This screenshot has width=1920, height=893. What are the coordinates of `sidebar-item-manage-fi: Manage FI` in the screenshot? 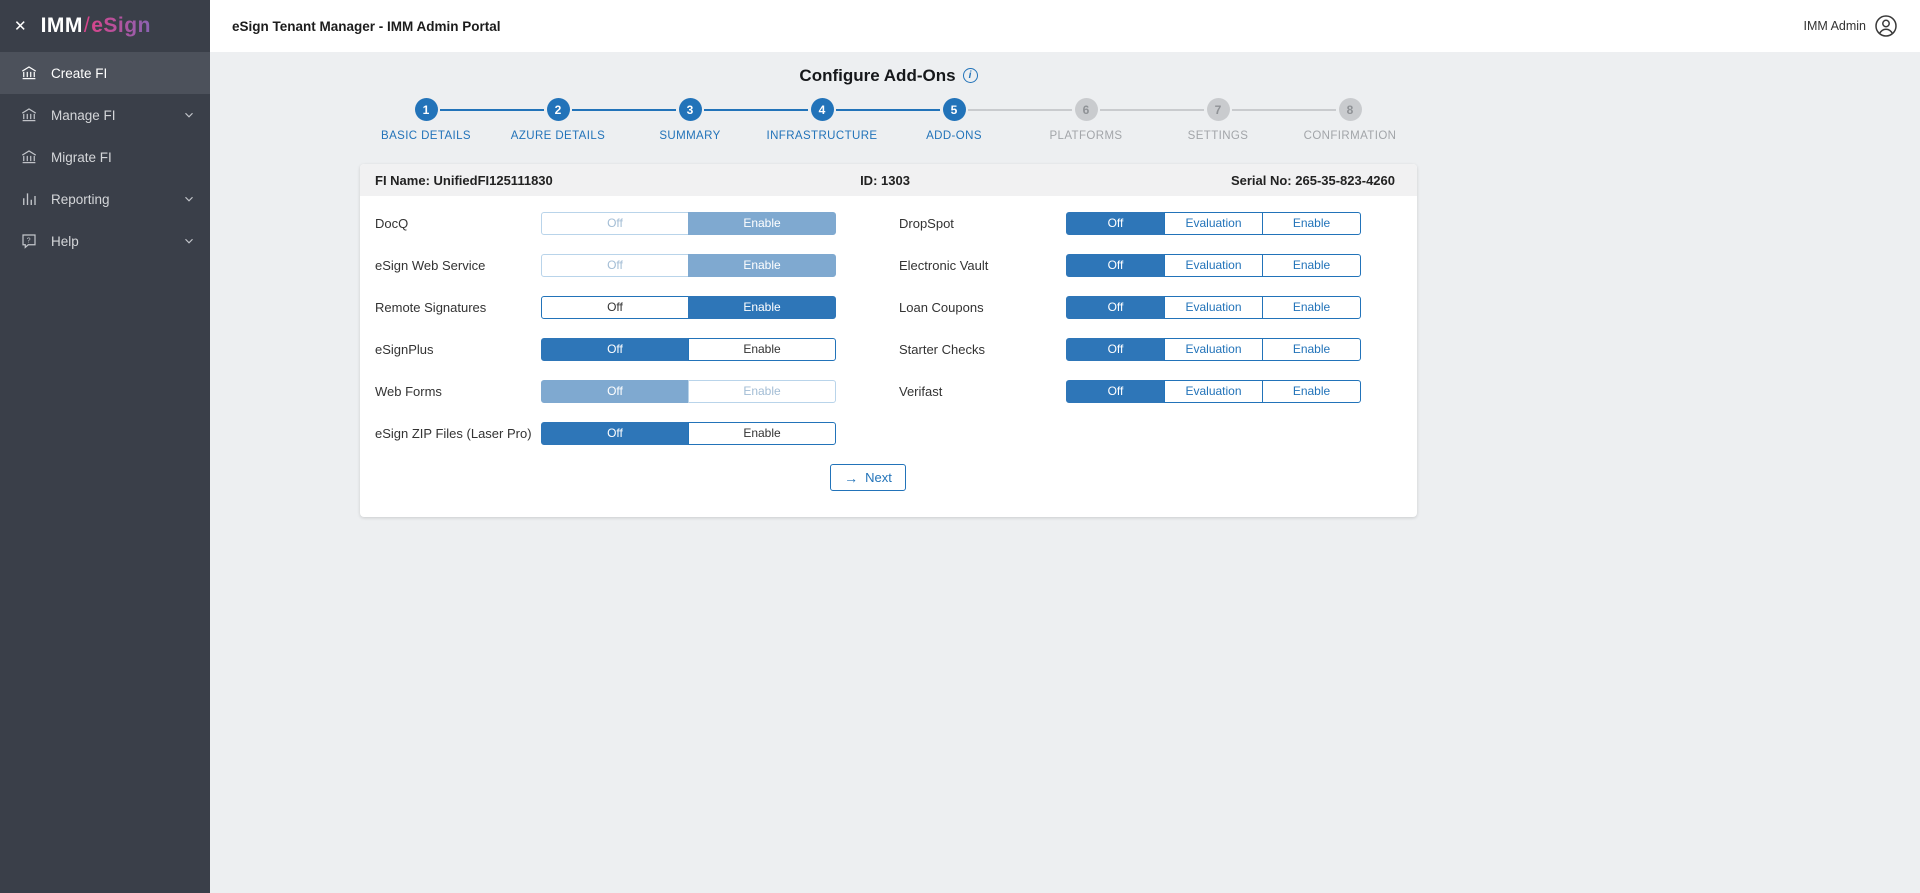 It's located at (105, 115).